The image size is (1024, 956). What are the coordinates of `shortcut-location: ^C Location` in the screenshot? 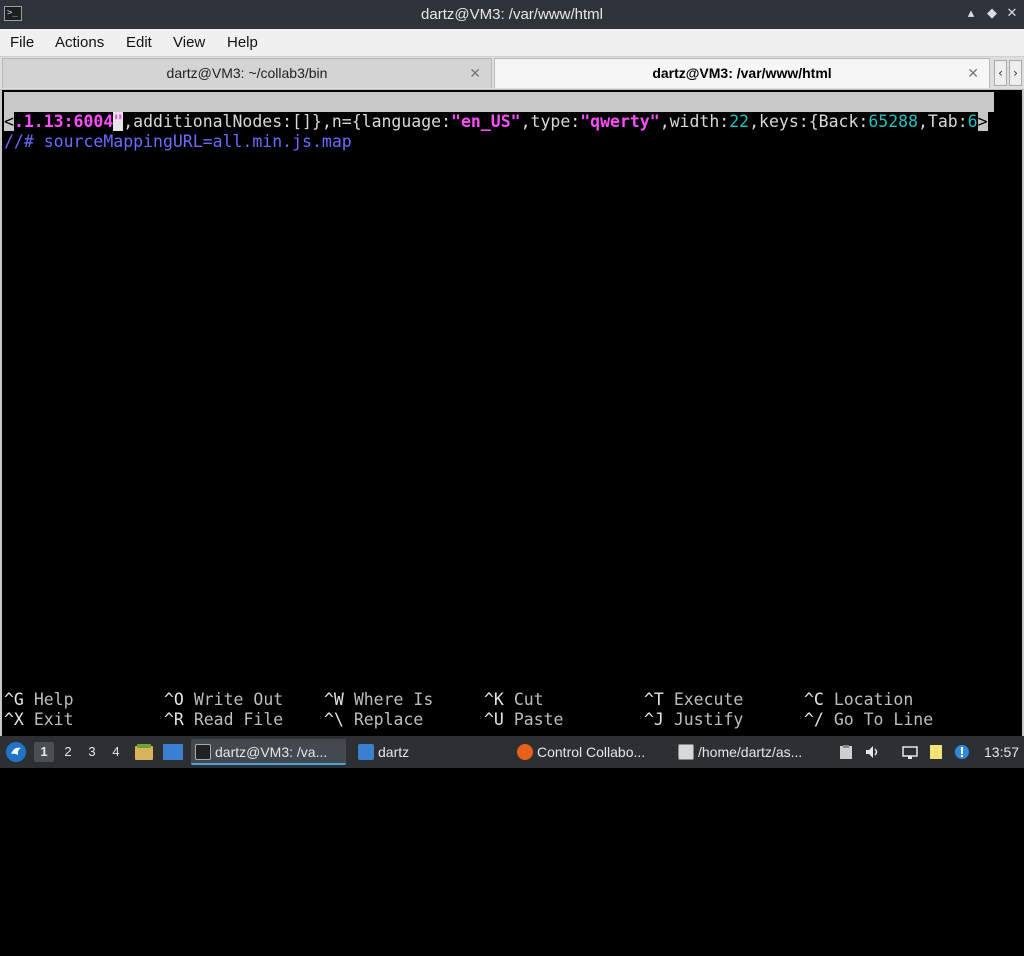 It's located at (859, 699).